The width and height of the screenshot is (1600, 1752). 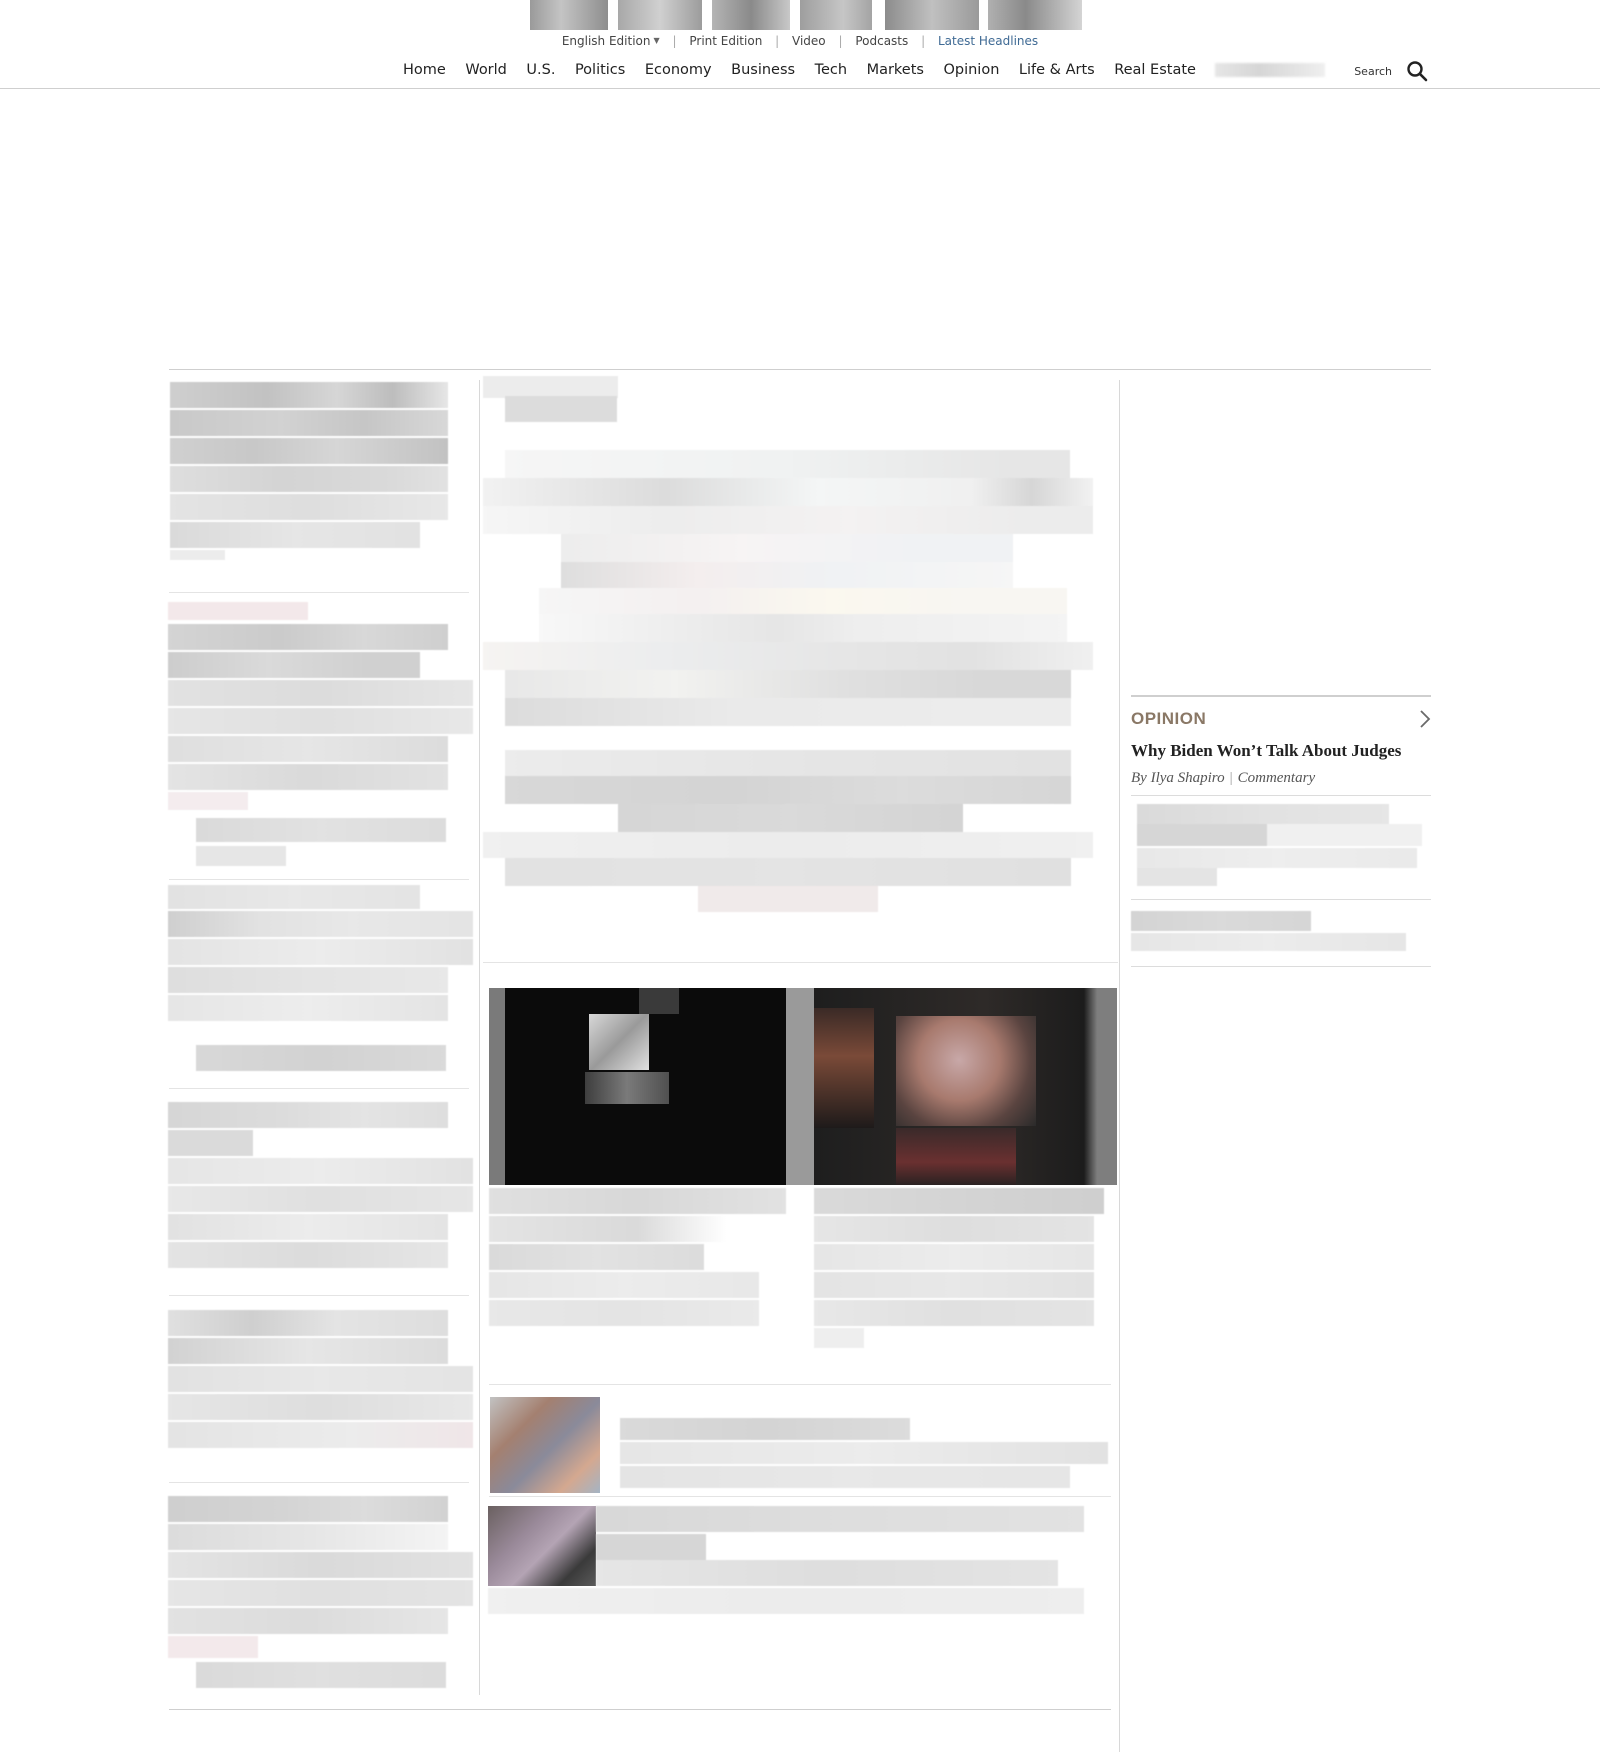 I want to click on image-story-left-text, so click(x=637, y=1273).